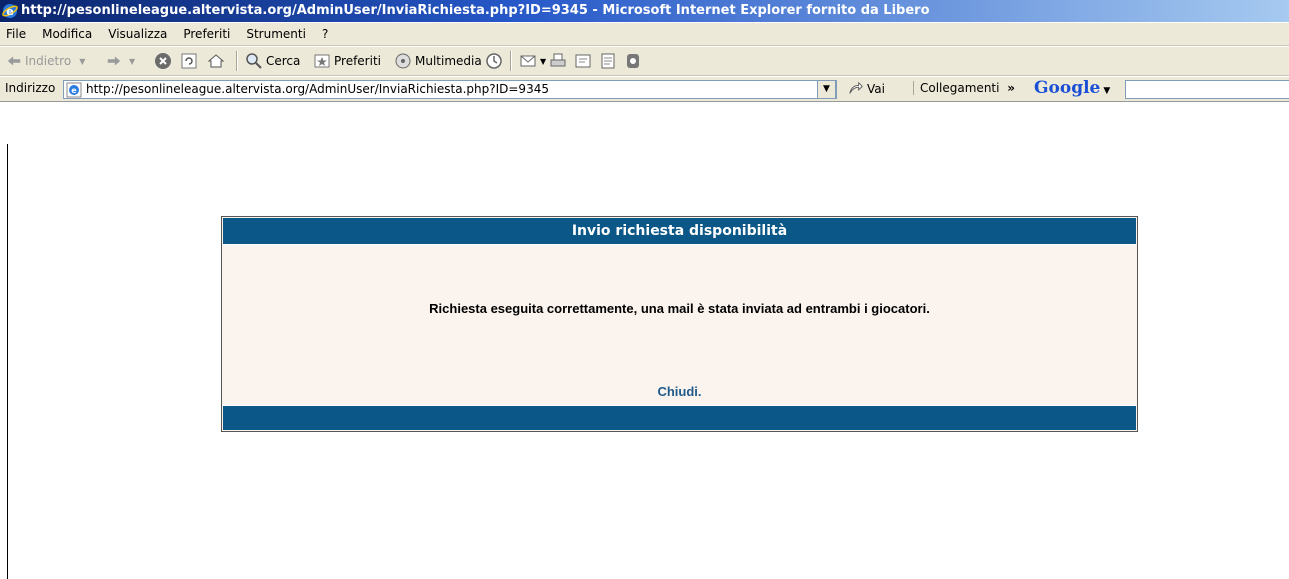 The width and height of the screenshot is (1289, 579). I want to click on go-label: Vai, so click(876, 89).